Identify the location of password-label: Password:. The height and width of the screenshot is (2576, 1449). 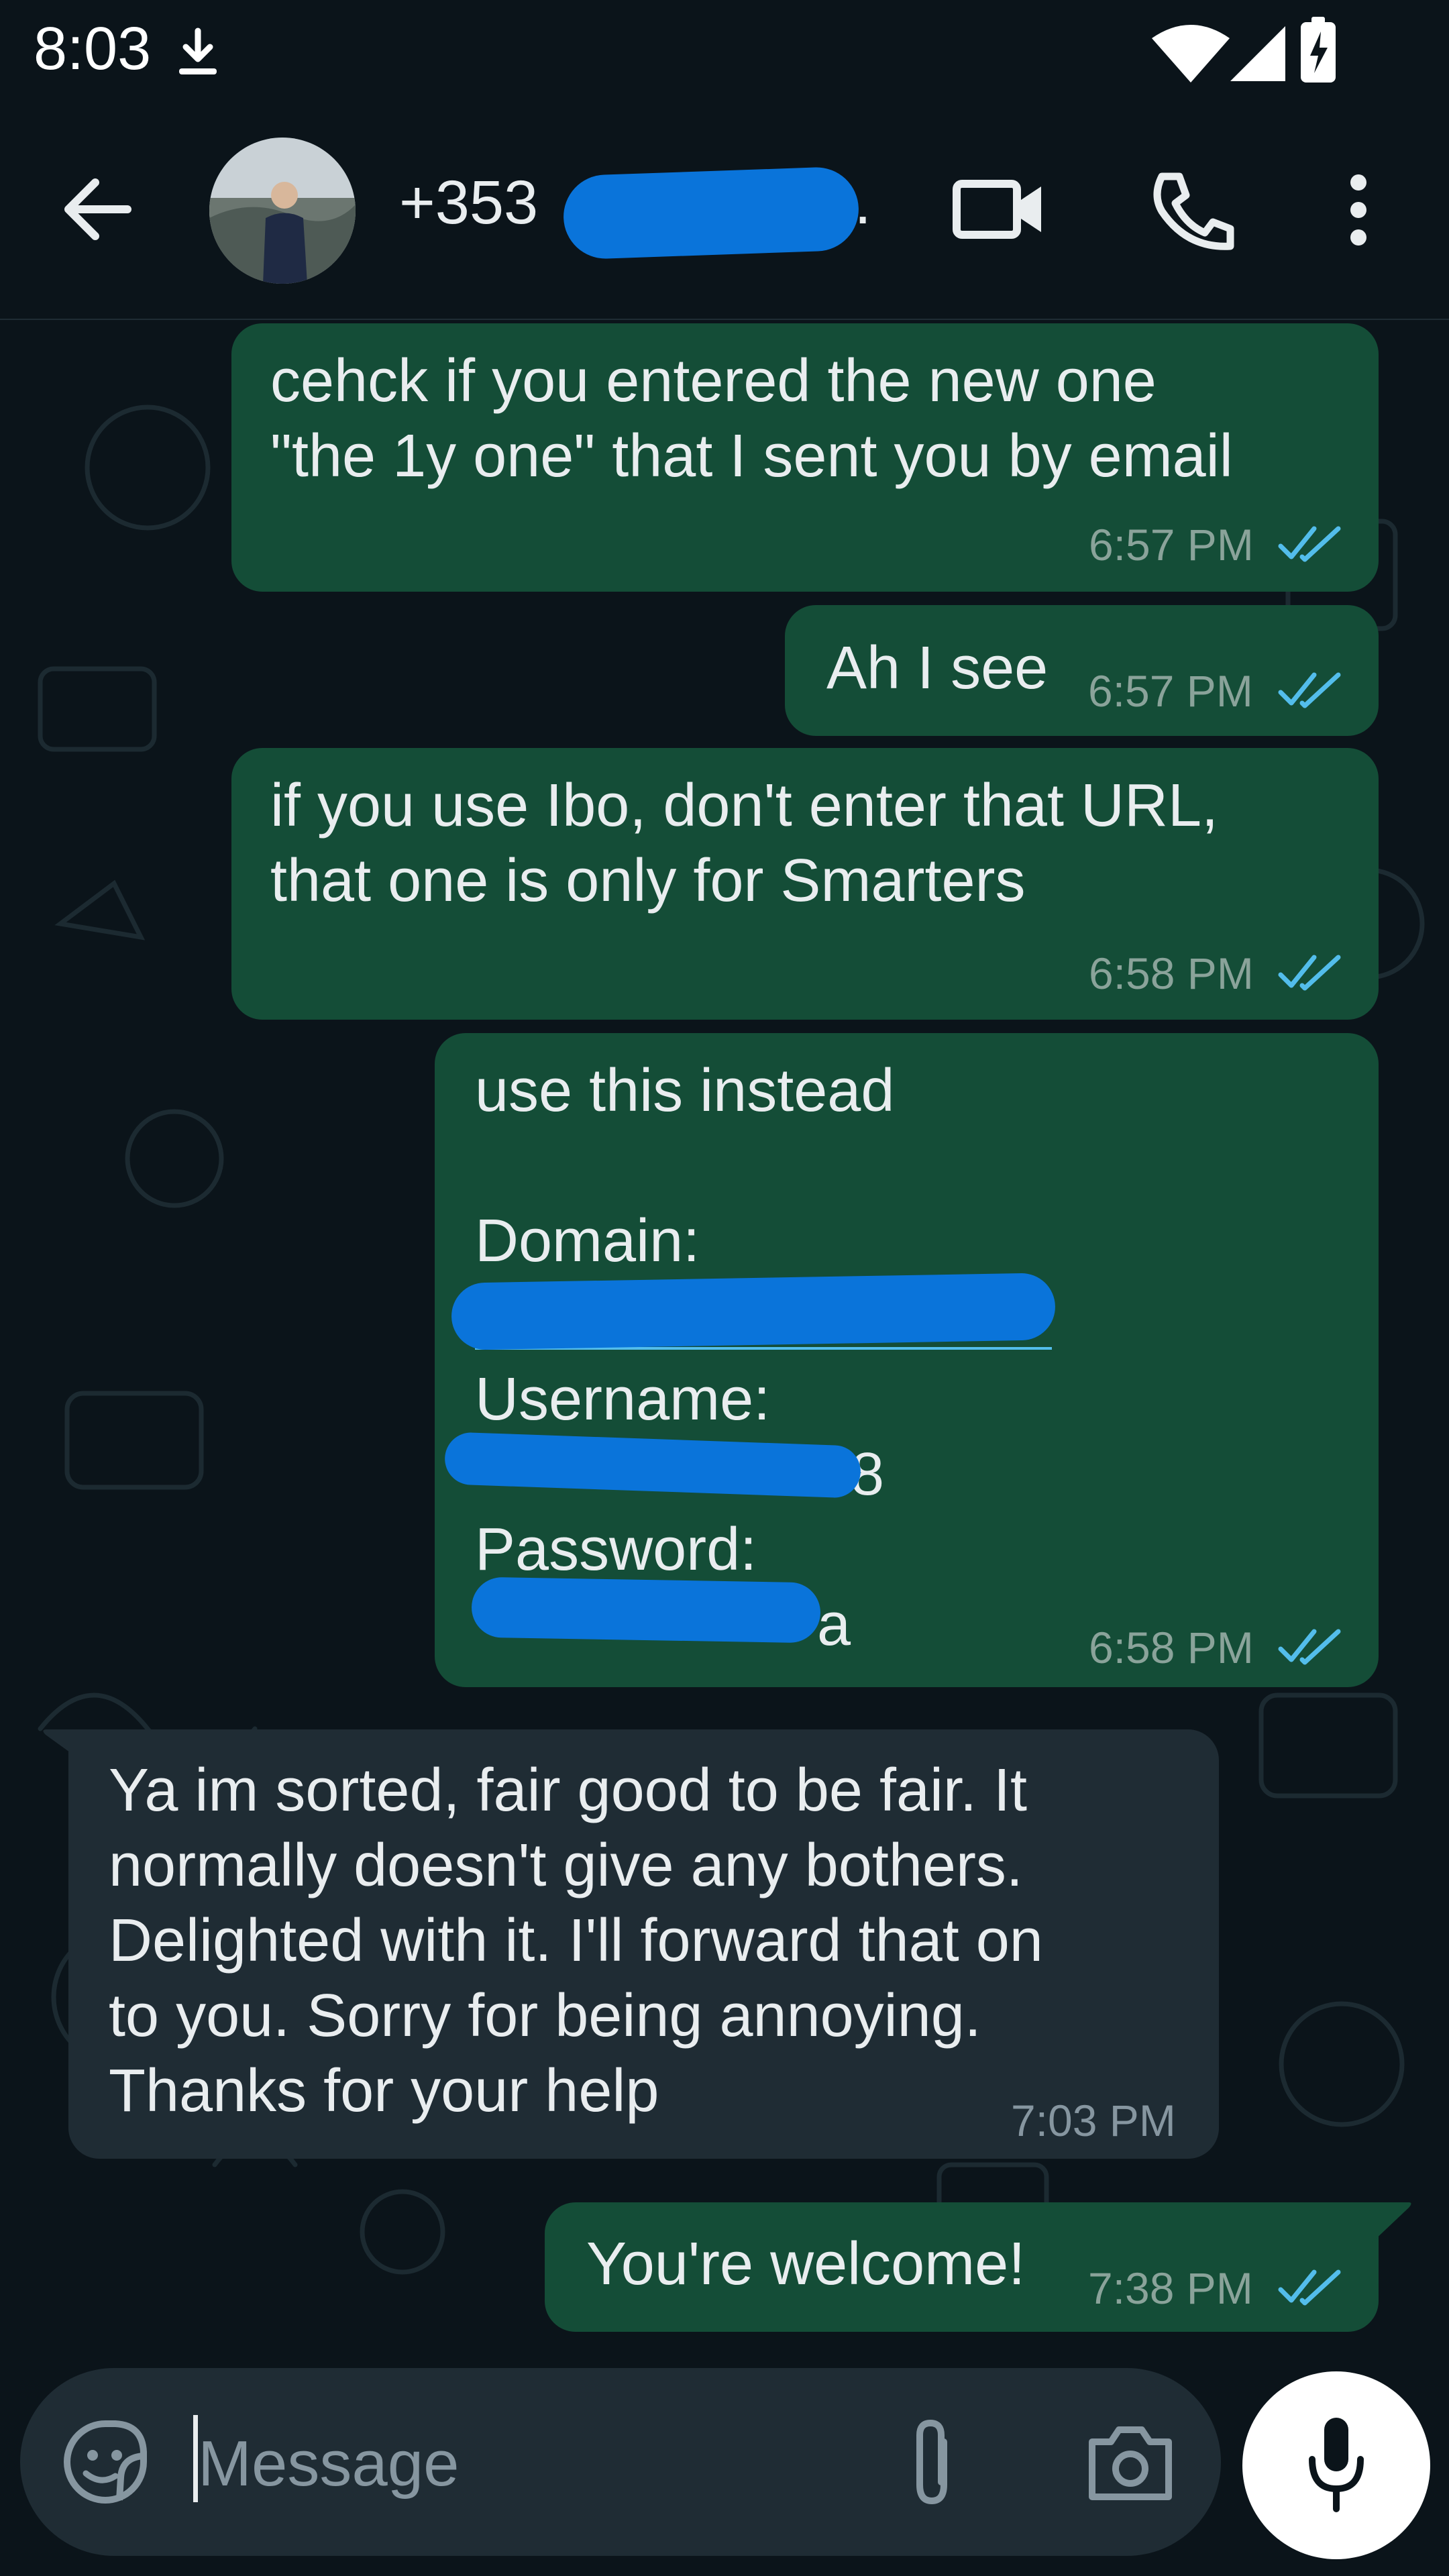
(616, 1549).